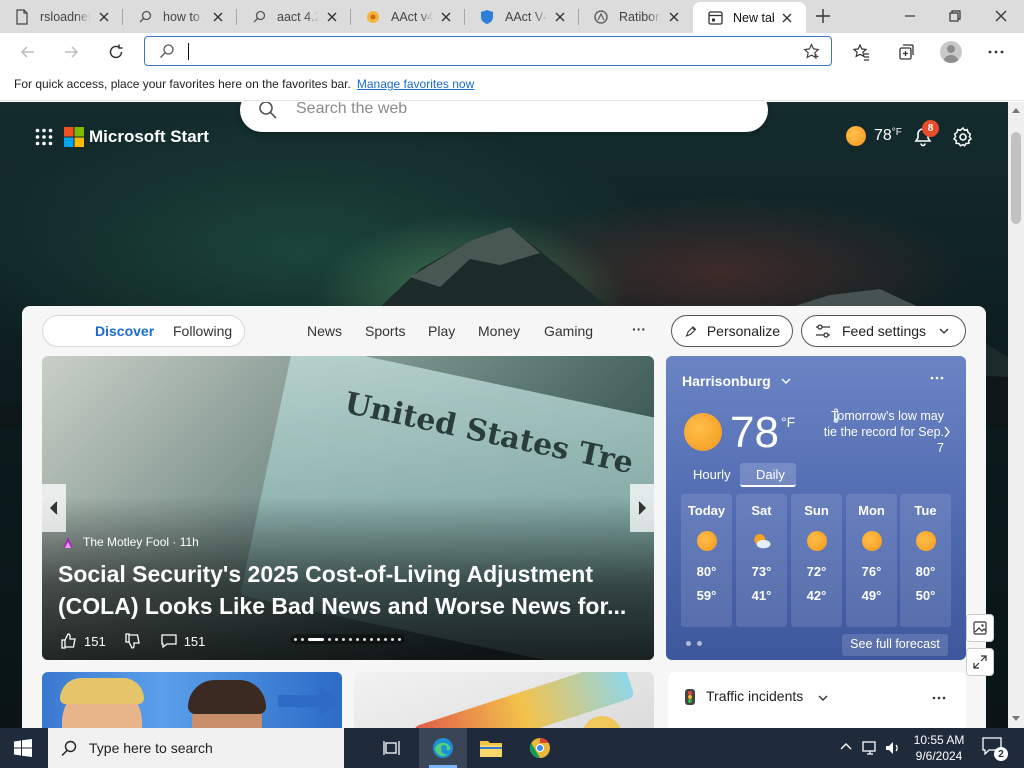 Image resolution: width=1024 pixels, height=768 pixels. I want to click on settings-gear-icon, so click(963, 137).